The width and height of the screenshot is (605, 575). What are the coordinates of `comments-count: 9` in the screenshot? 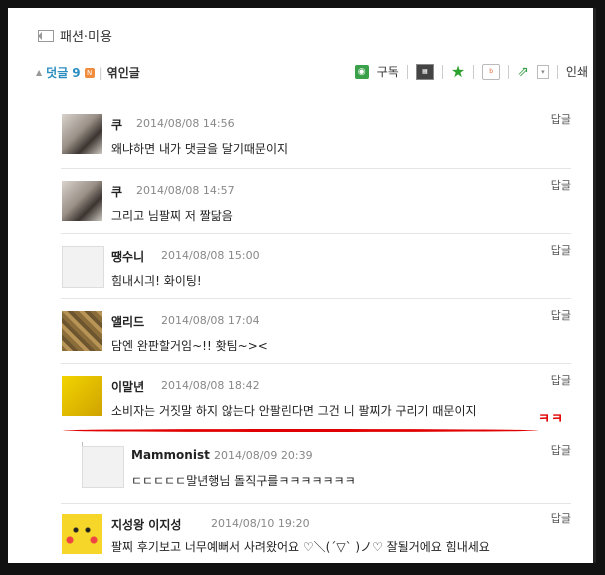 It's located at (76, 72).